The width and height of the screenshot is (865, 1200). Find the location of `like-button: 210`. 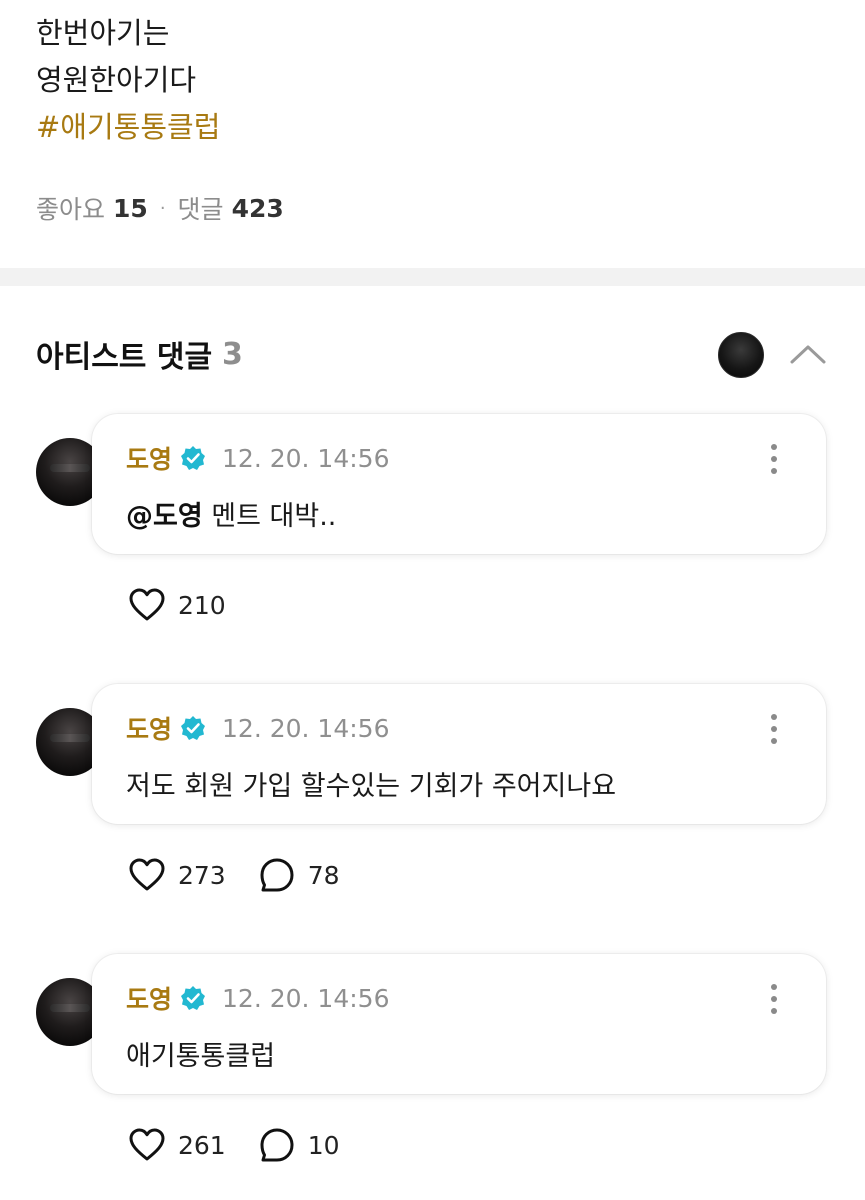

like-button: 210 is located at coordinates (193, 605).